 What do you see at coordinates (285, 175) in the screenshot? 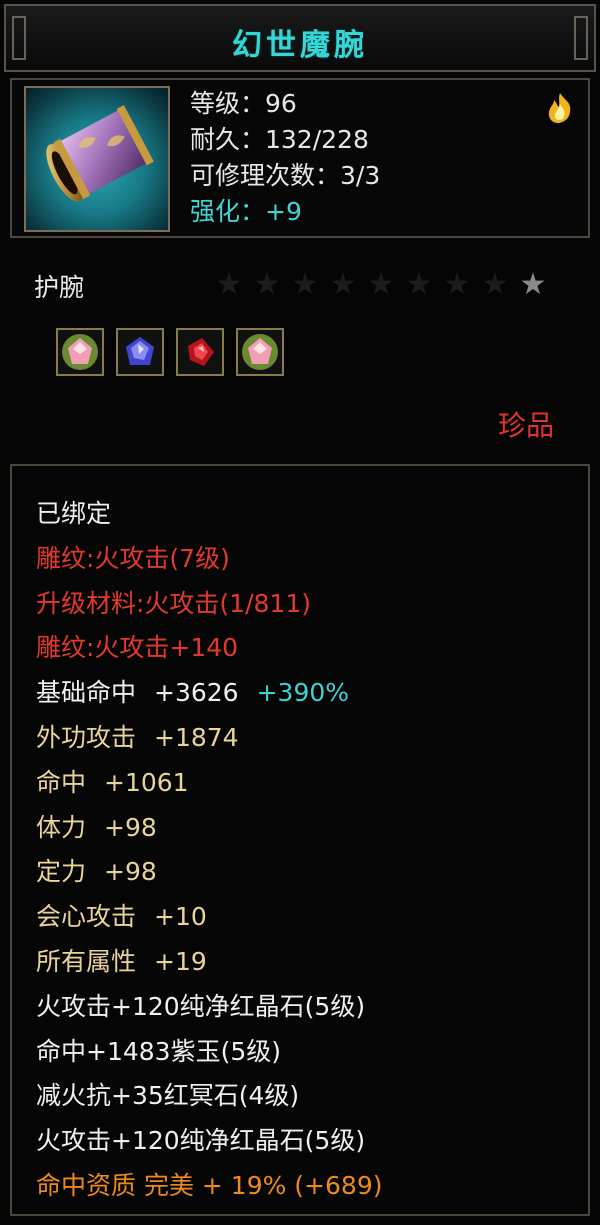
I see `item-repair-count: 可修理次数：3/3` at bounding box center [285, 175].